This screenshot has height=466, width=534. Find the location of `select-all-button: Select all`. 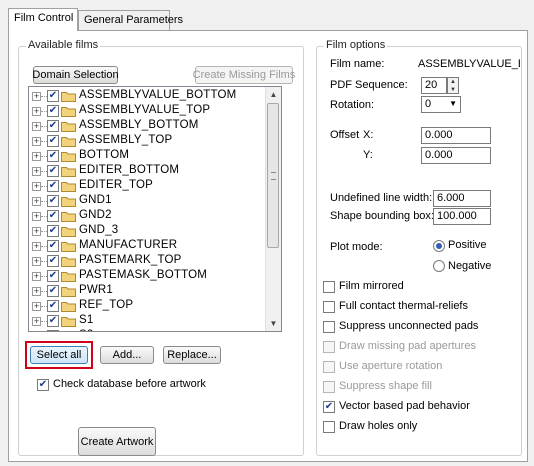

select-all-button: Select all is located at coordinates (59, 355).